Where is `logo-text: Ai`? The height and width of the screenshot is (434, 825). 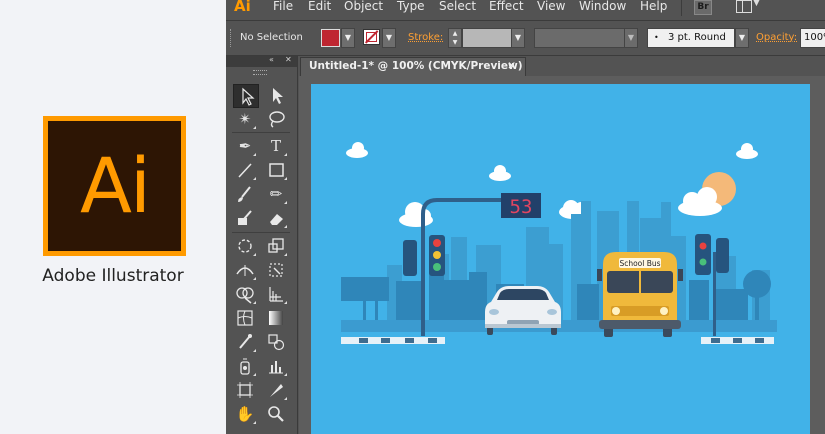 logo-text: Ai is located at coordinates (115, 185).